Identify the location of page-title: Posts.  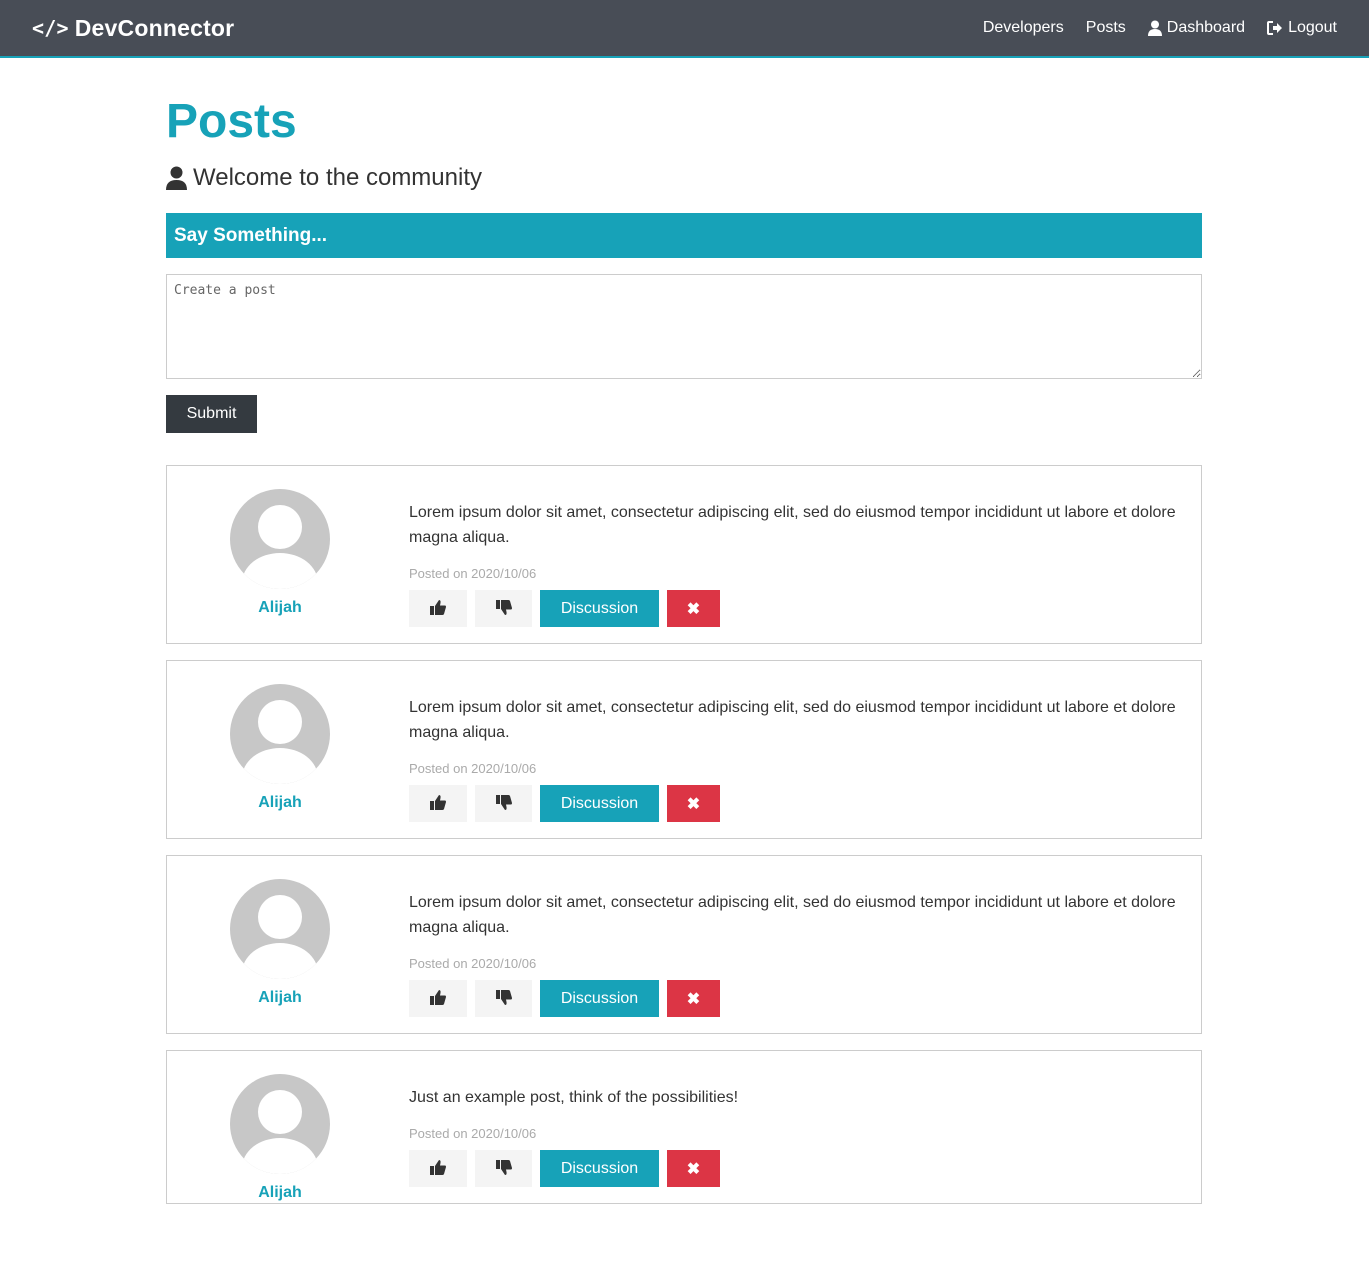
(231, 121).